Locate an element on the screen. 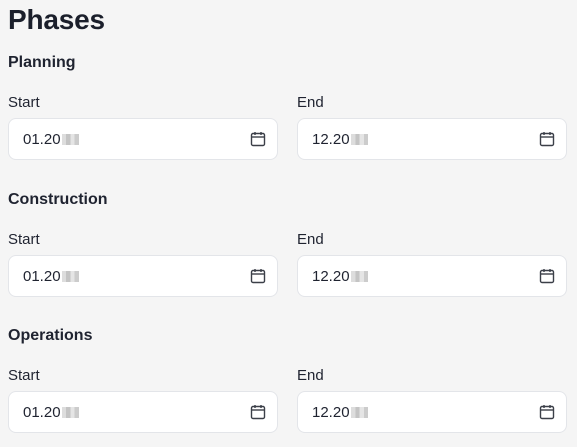  phase-title: Planning is located at coordinates (42, 62).